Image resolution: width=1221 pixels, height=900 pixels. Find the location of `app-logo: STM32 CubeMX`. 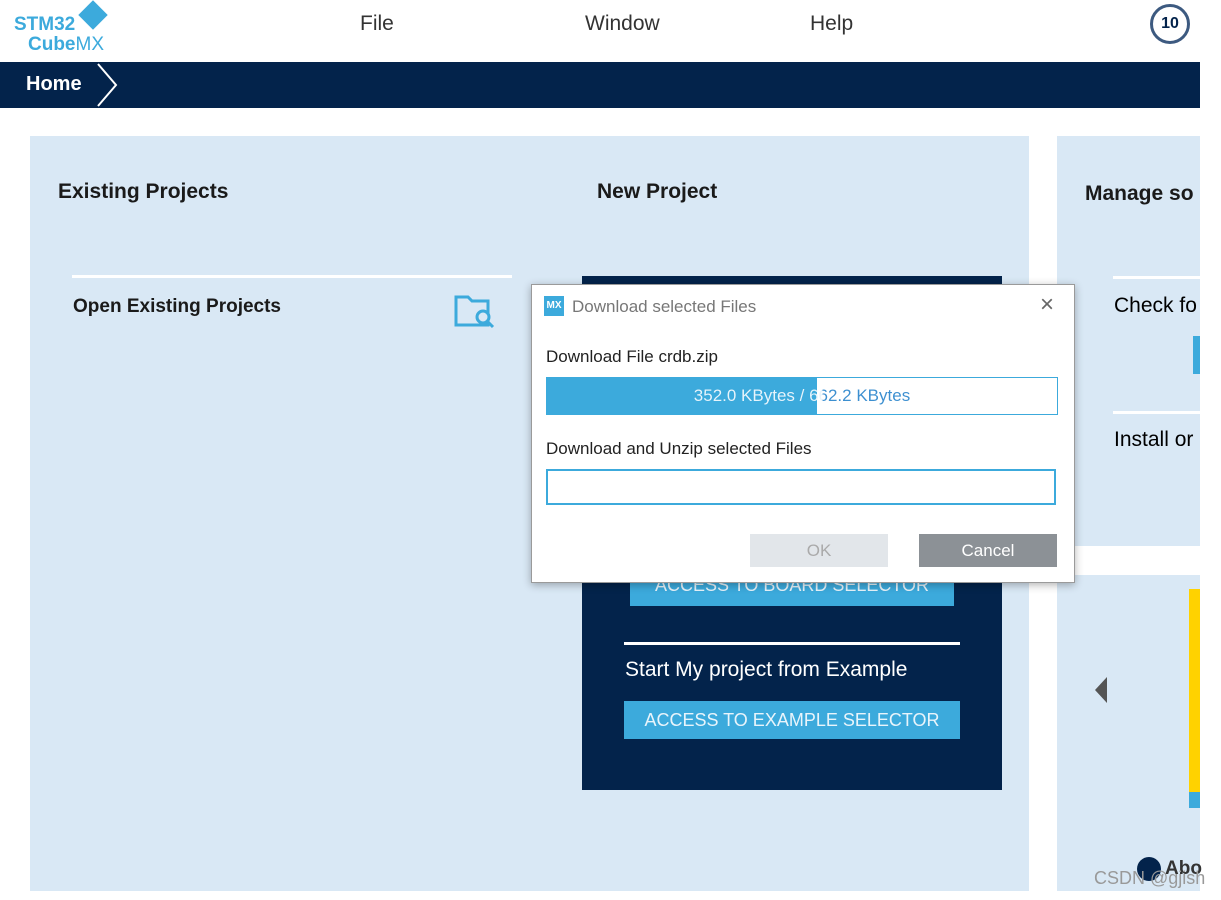

app-logo: STM32 CubeMX is located at coordinates (64, 28).